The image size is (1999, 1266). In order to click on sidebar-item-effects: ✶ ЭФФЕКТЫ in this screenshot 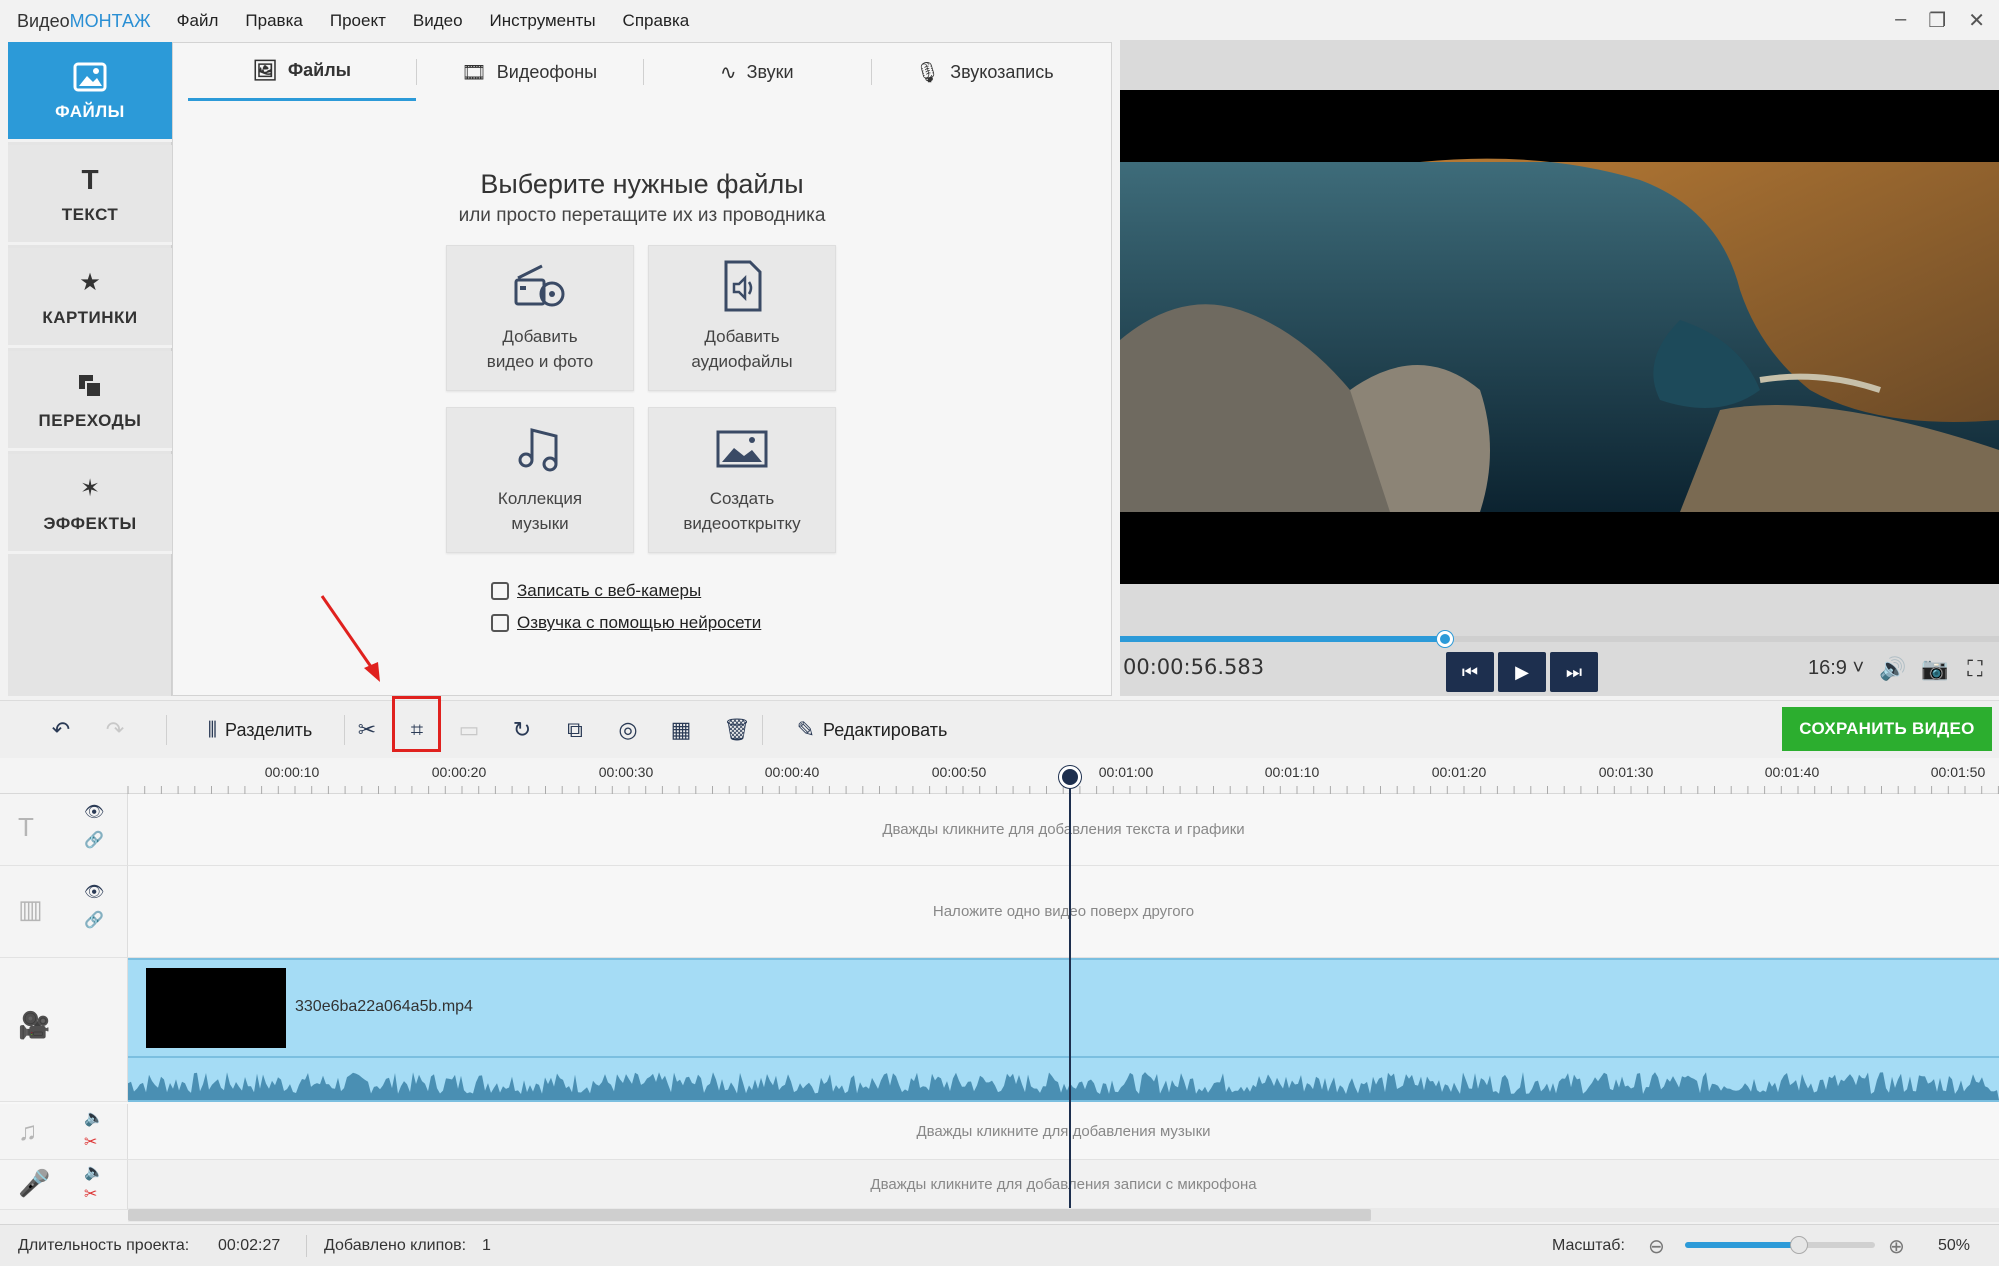, I will do `click(90, 504)`.